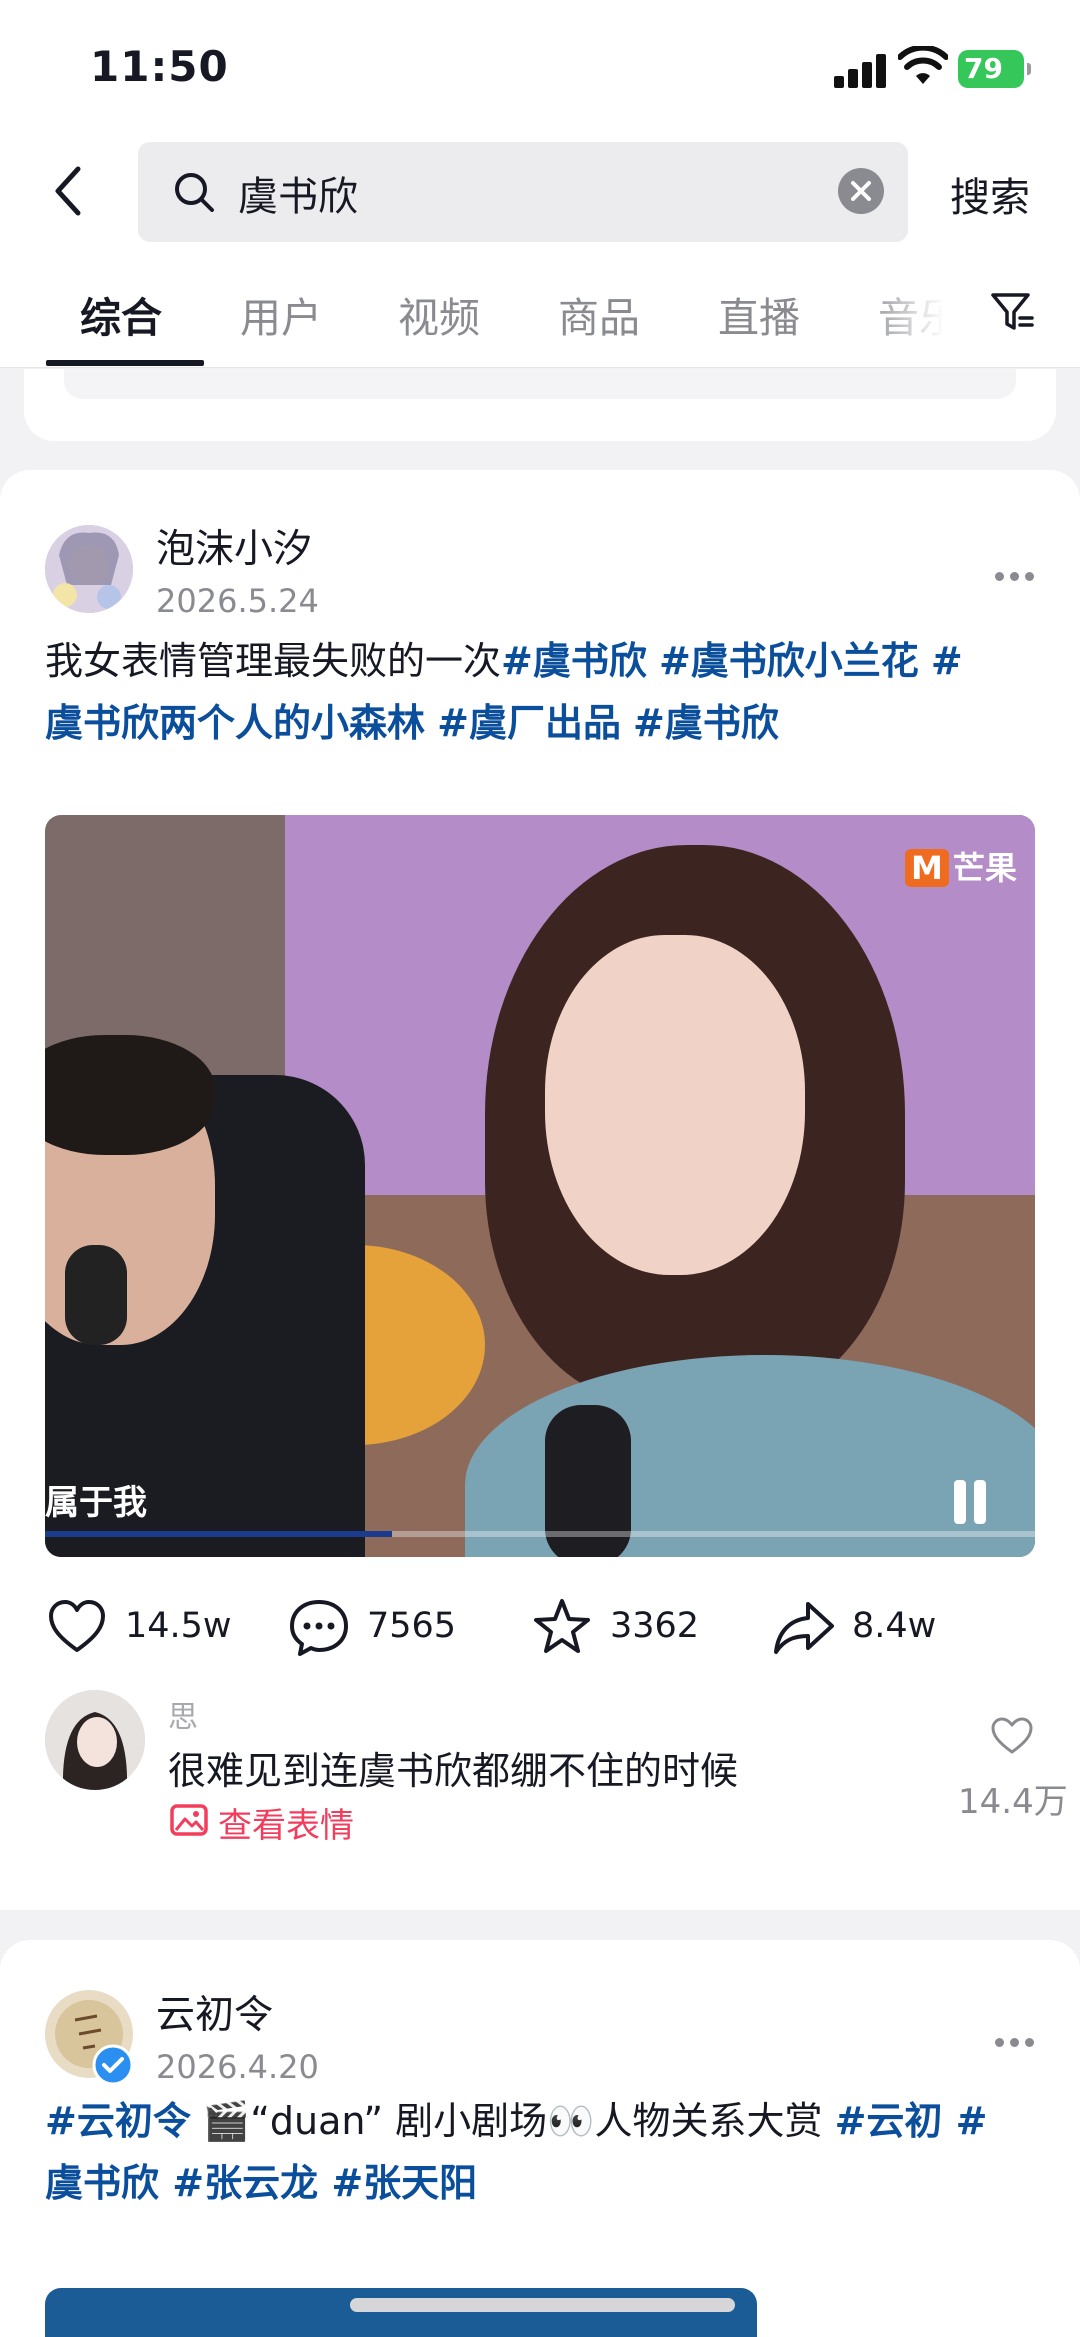  I want to click on video-thumbnail, so click(401, 2312).